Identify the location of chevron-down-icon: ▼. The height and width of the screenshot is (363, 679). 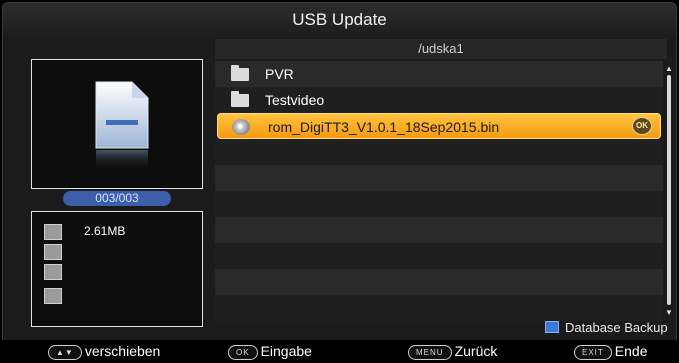
(669, 313).